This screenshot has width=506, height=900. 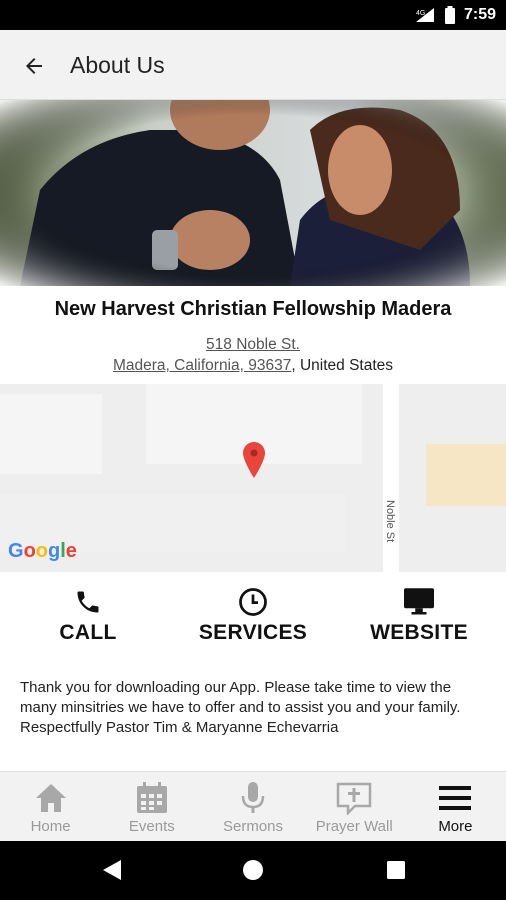 I want to click on app-bar: About Us, so click(x=253, y=65).